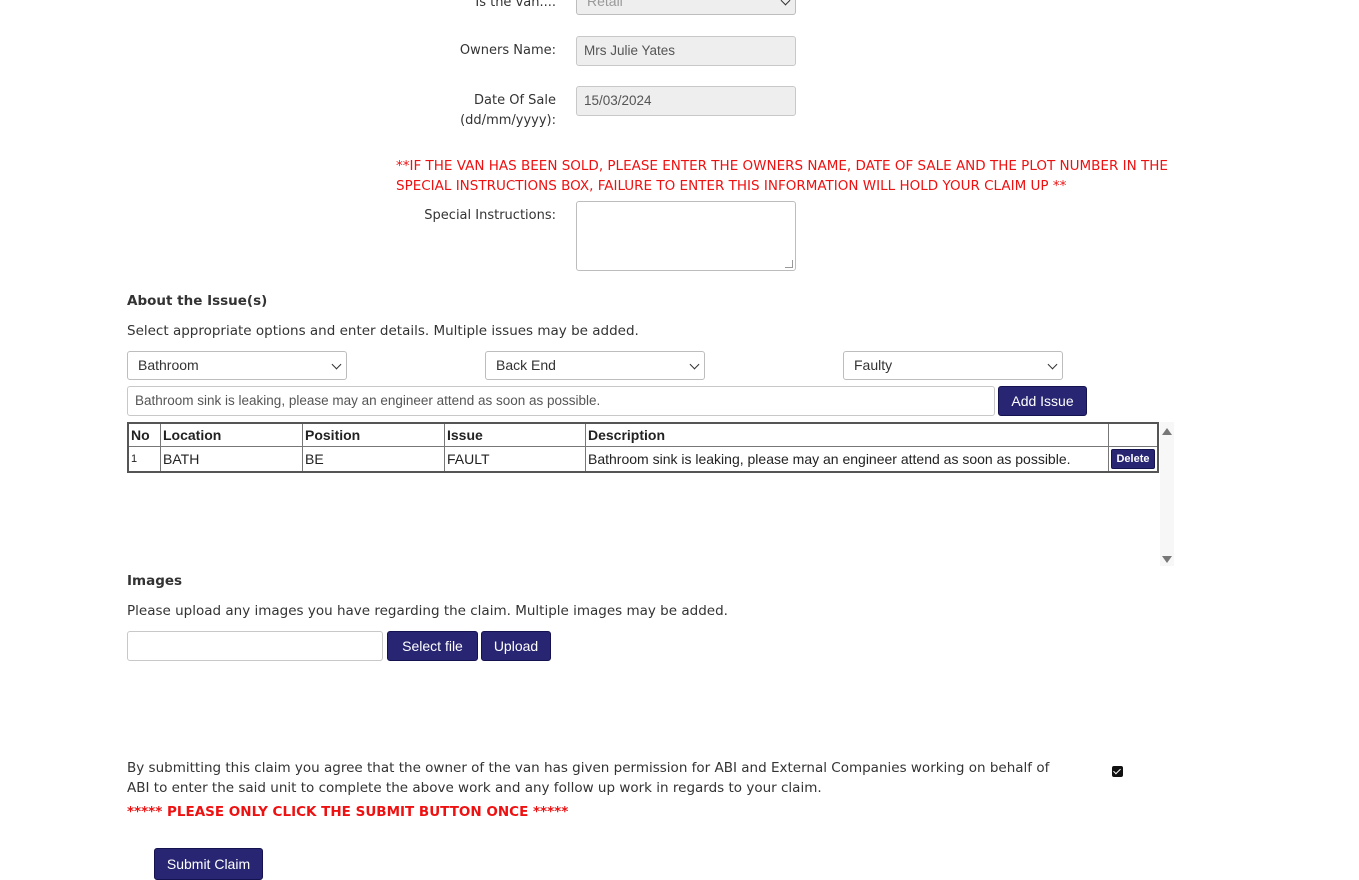 This screenshot has height=880, width=1359. I want to click on issue-type-select: Faulty, so click(953, 365).